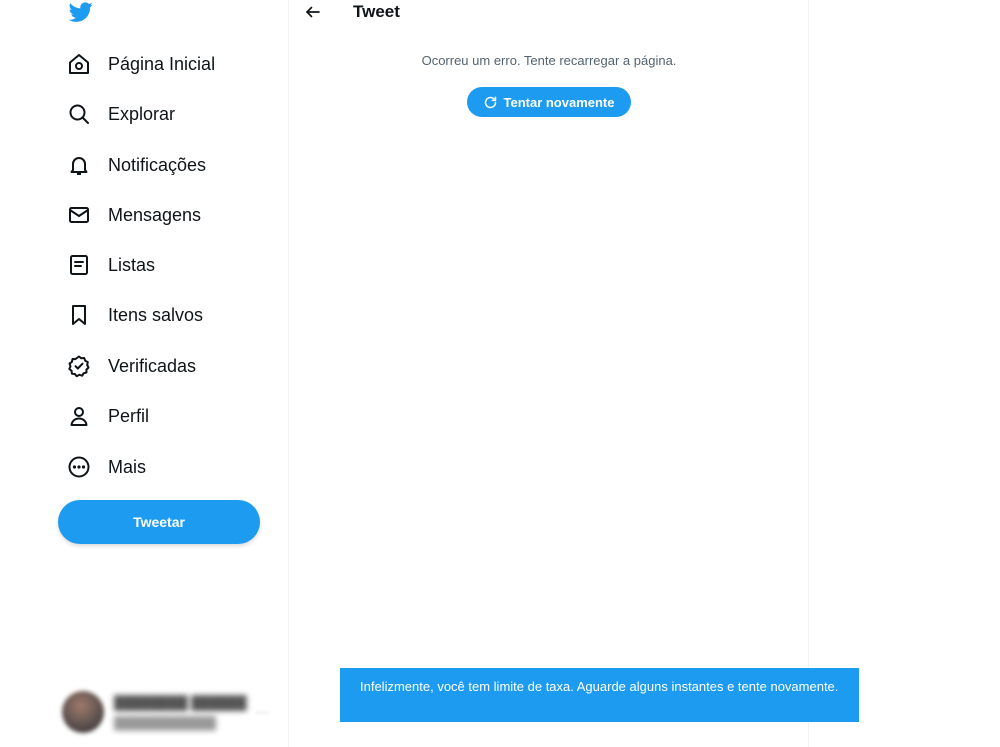  What do you see at coordinates (490, 102) in the screenshot?
I see `refresh-icon` at bounding box center [490, 102].